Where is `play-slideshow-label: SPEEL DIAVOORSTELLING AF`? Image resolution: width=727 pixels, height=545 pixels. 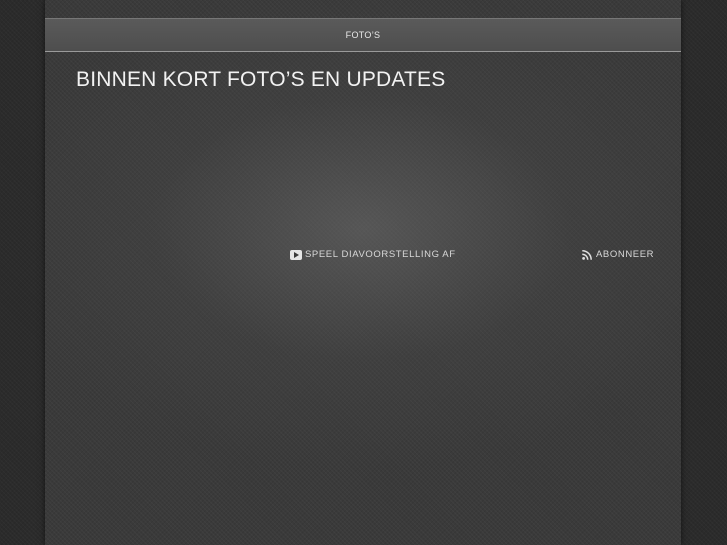 play-slideshow-label: SPEEL DIAVOORSTELLING AF is located at coordinates (380, 254).